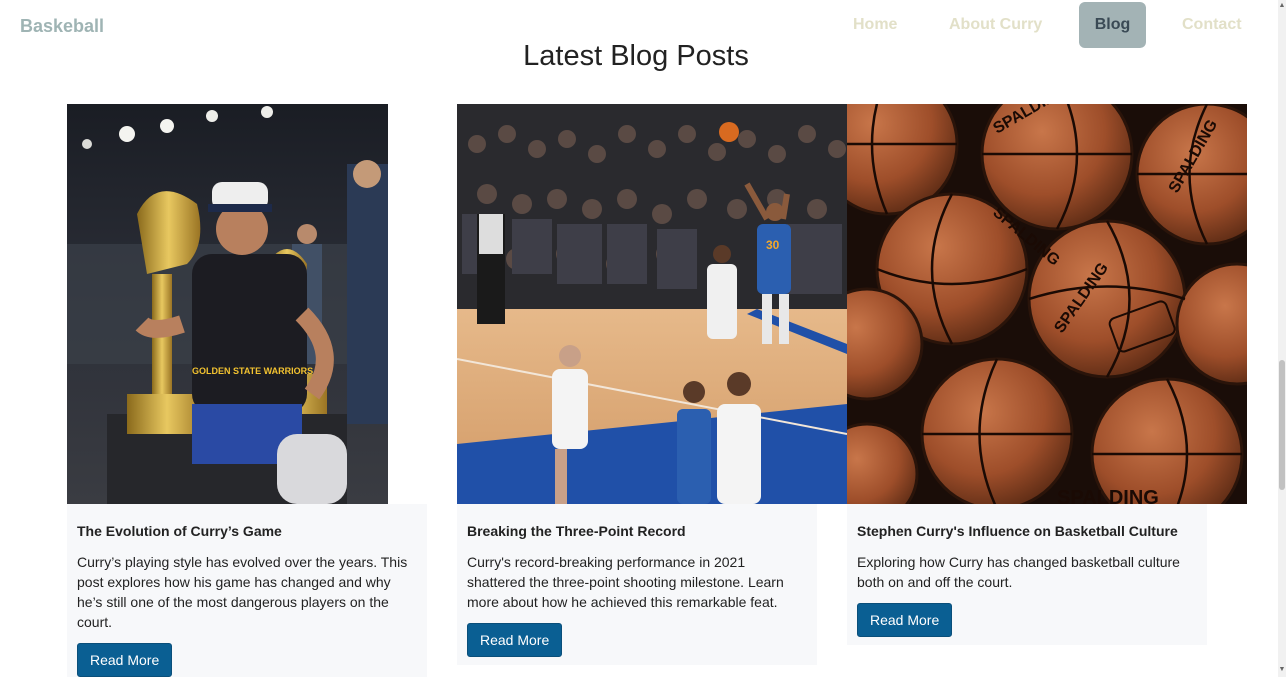 The width and height of the screenshot is (1286, 677). What do you see at coordinates (576, 531) in the screenshot?
I see `card-title: Breaking the Three-Point Record` at bounding box center [576, 531].